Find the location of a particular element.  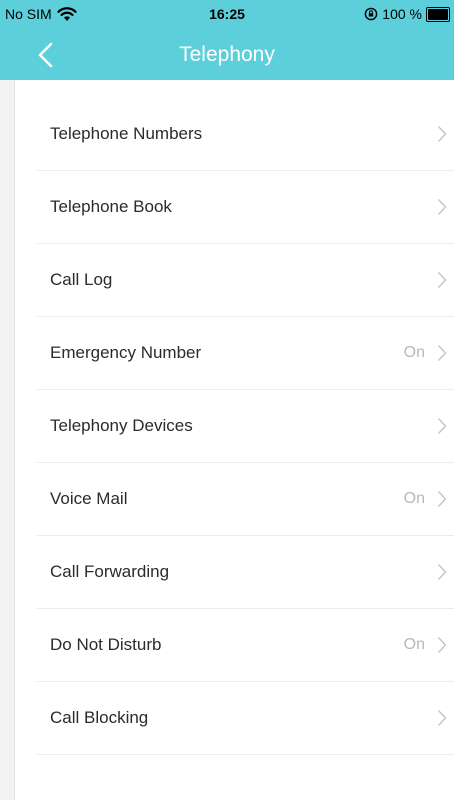

battery-group: 100 % is located at coordinates (407, 14).